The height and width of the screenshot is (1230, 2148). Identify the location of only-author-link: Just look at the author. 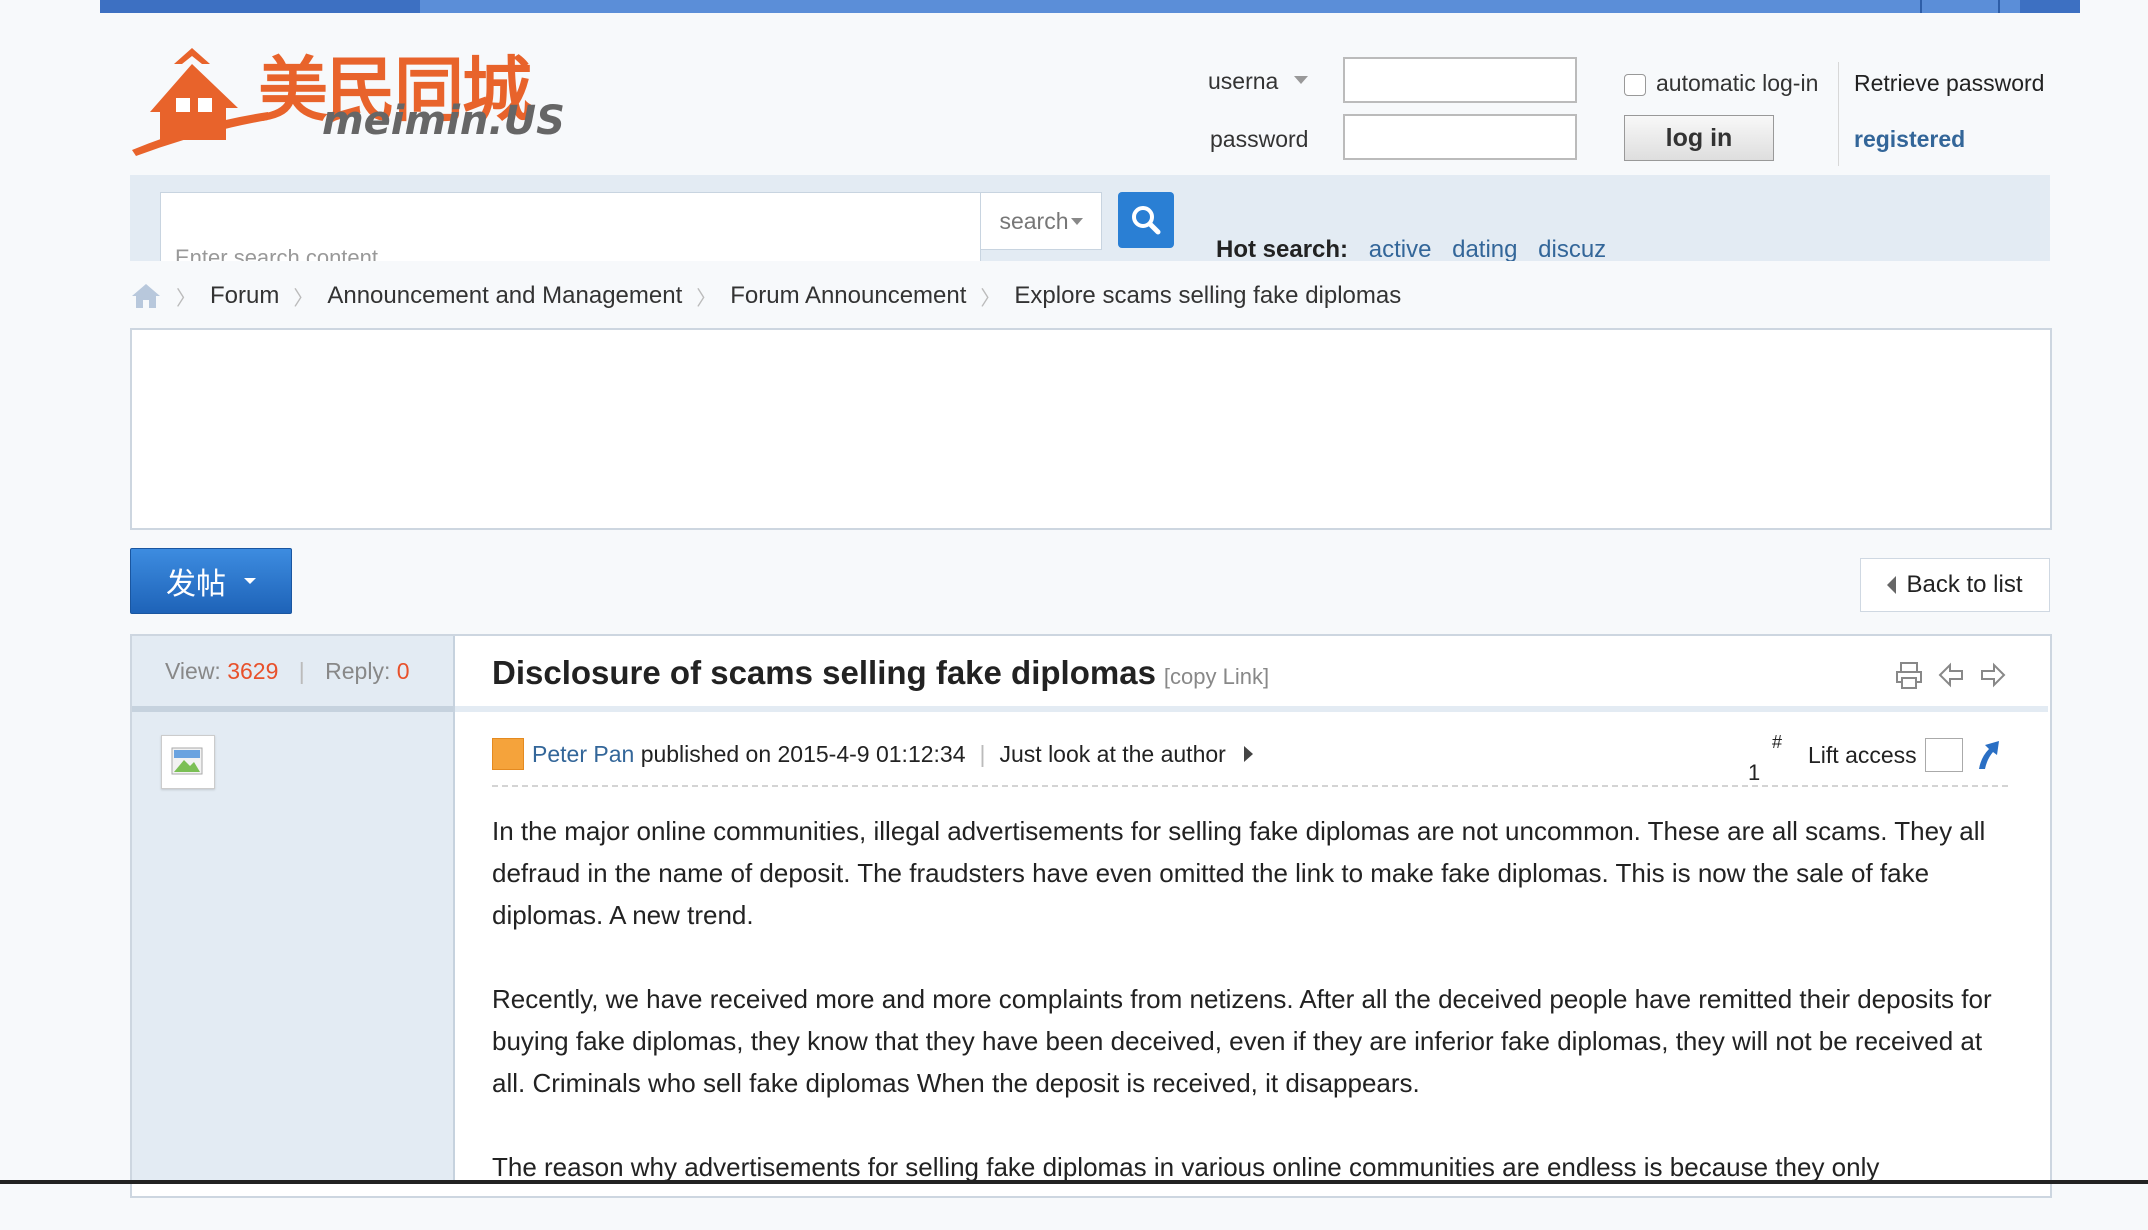
(1113, 754).